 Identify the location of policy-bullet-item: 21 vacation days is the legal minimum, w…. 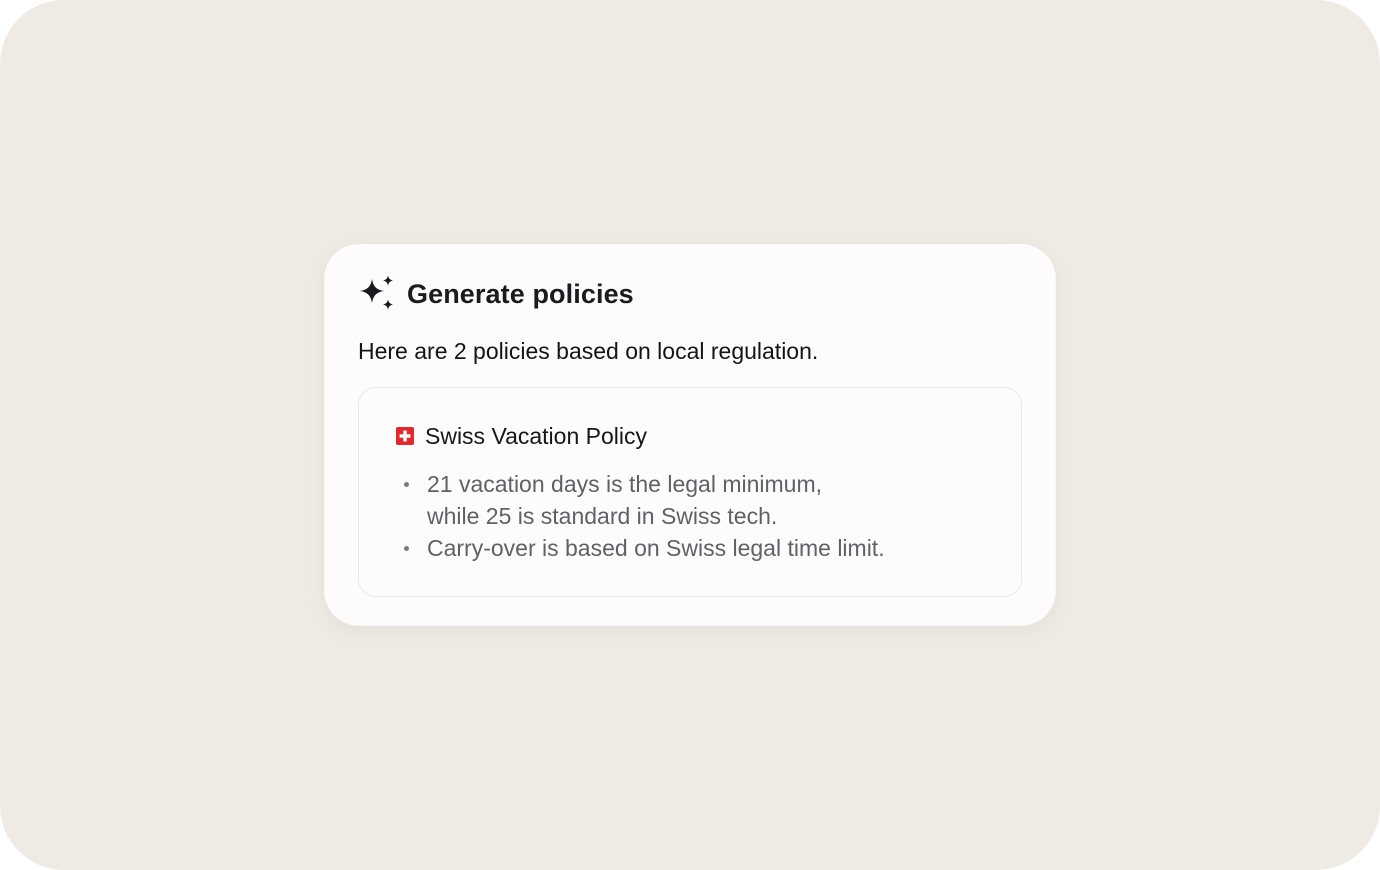
(644, 500).